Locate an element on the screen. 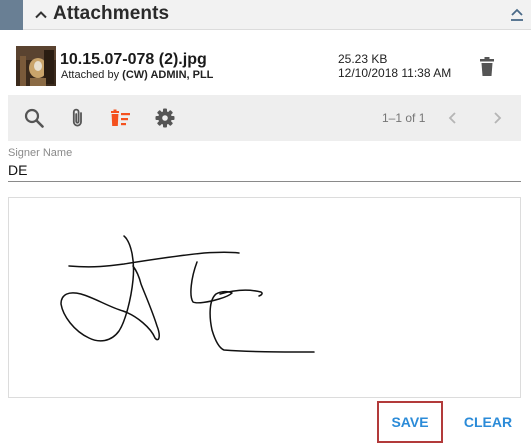 The height and width of the screenshot is (448, 531). signer-name-label: Signer Name is located at coordinates (40, 153).